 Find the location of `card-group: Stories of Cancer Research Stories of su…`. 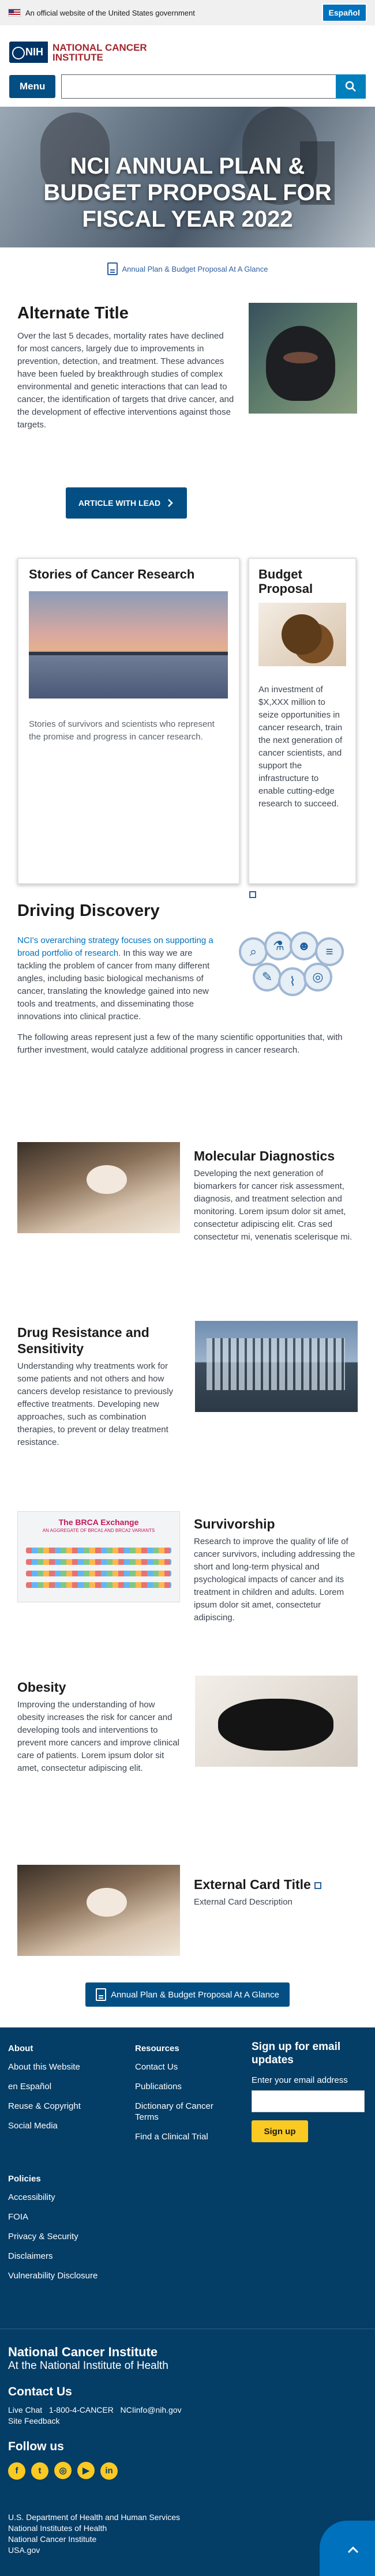

card-group: Stories of Cancer Research Stories of su… is located at coordinates (187, 728).